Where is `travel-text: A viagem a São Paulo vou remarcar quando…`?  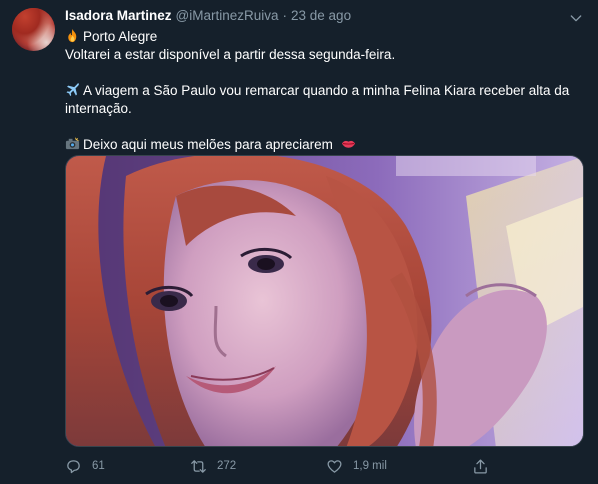
travel-text: A viagem a São Paulo vou remarcar quando… is located at coordinates (326, 90).